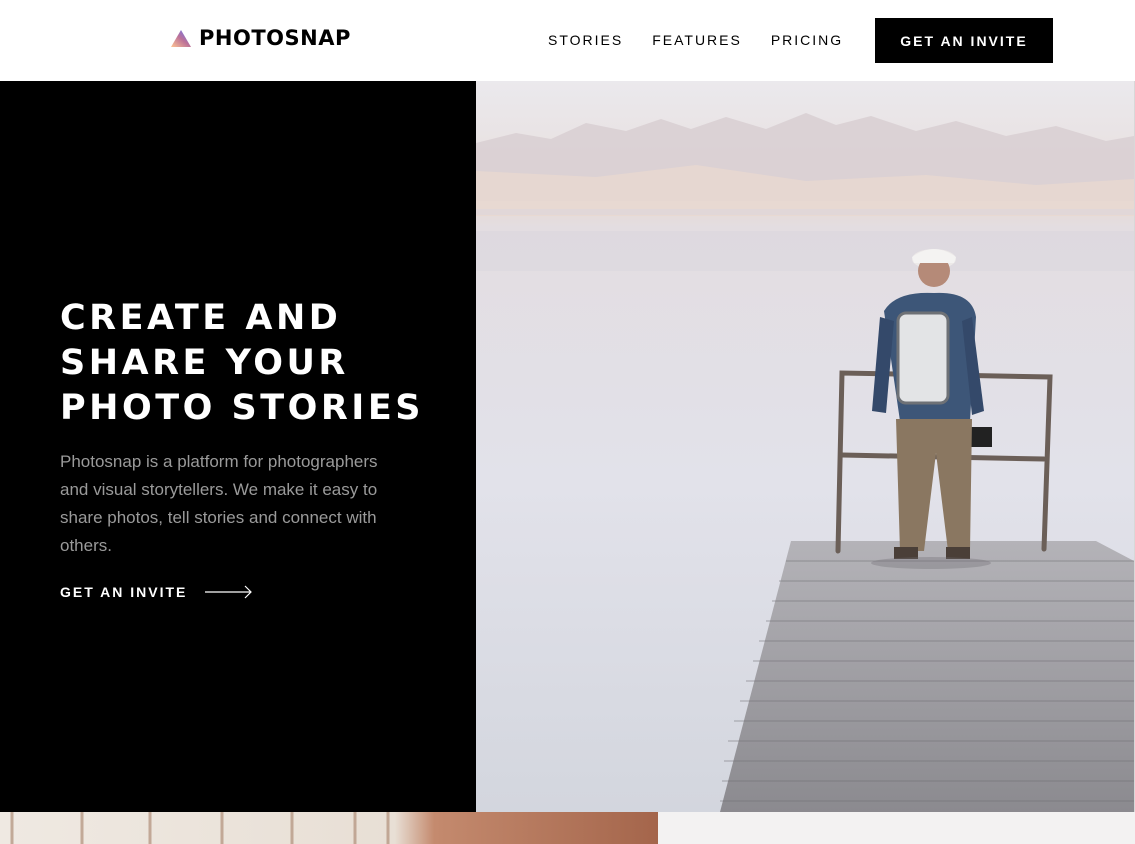  What do you see at coordinates (807, 40) in the screenshot?
I see `nav-link-pricing: PRICING` at bounding box center [807, 40].